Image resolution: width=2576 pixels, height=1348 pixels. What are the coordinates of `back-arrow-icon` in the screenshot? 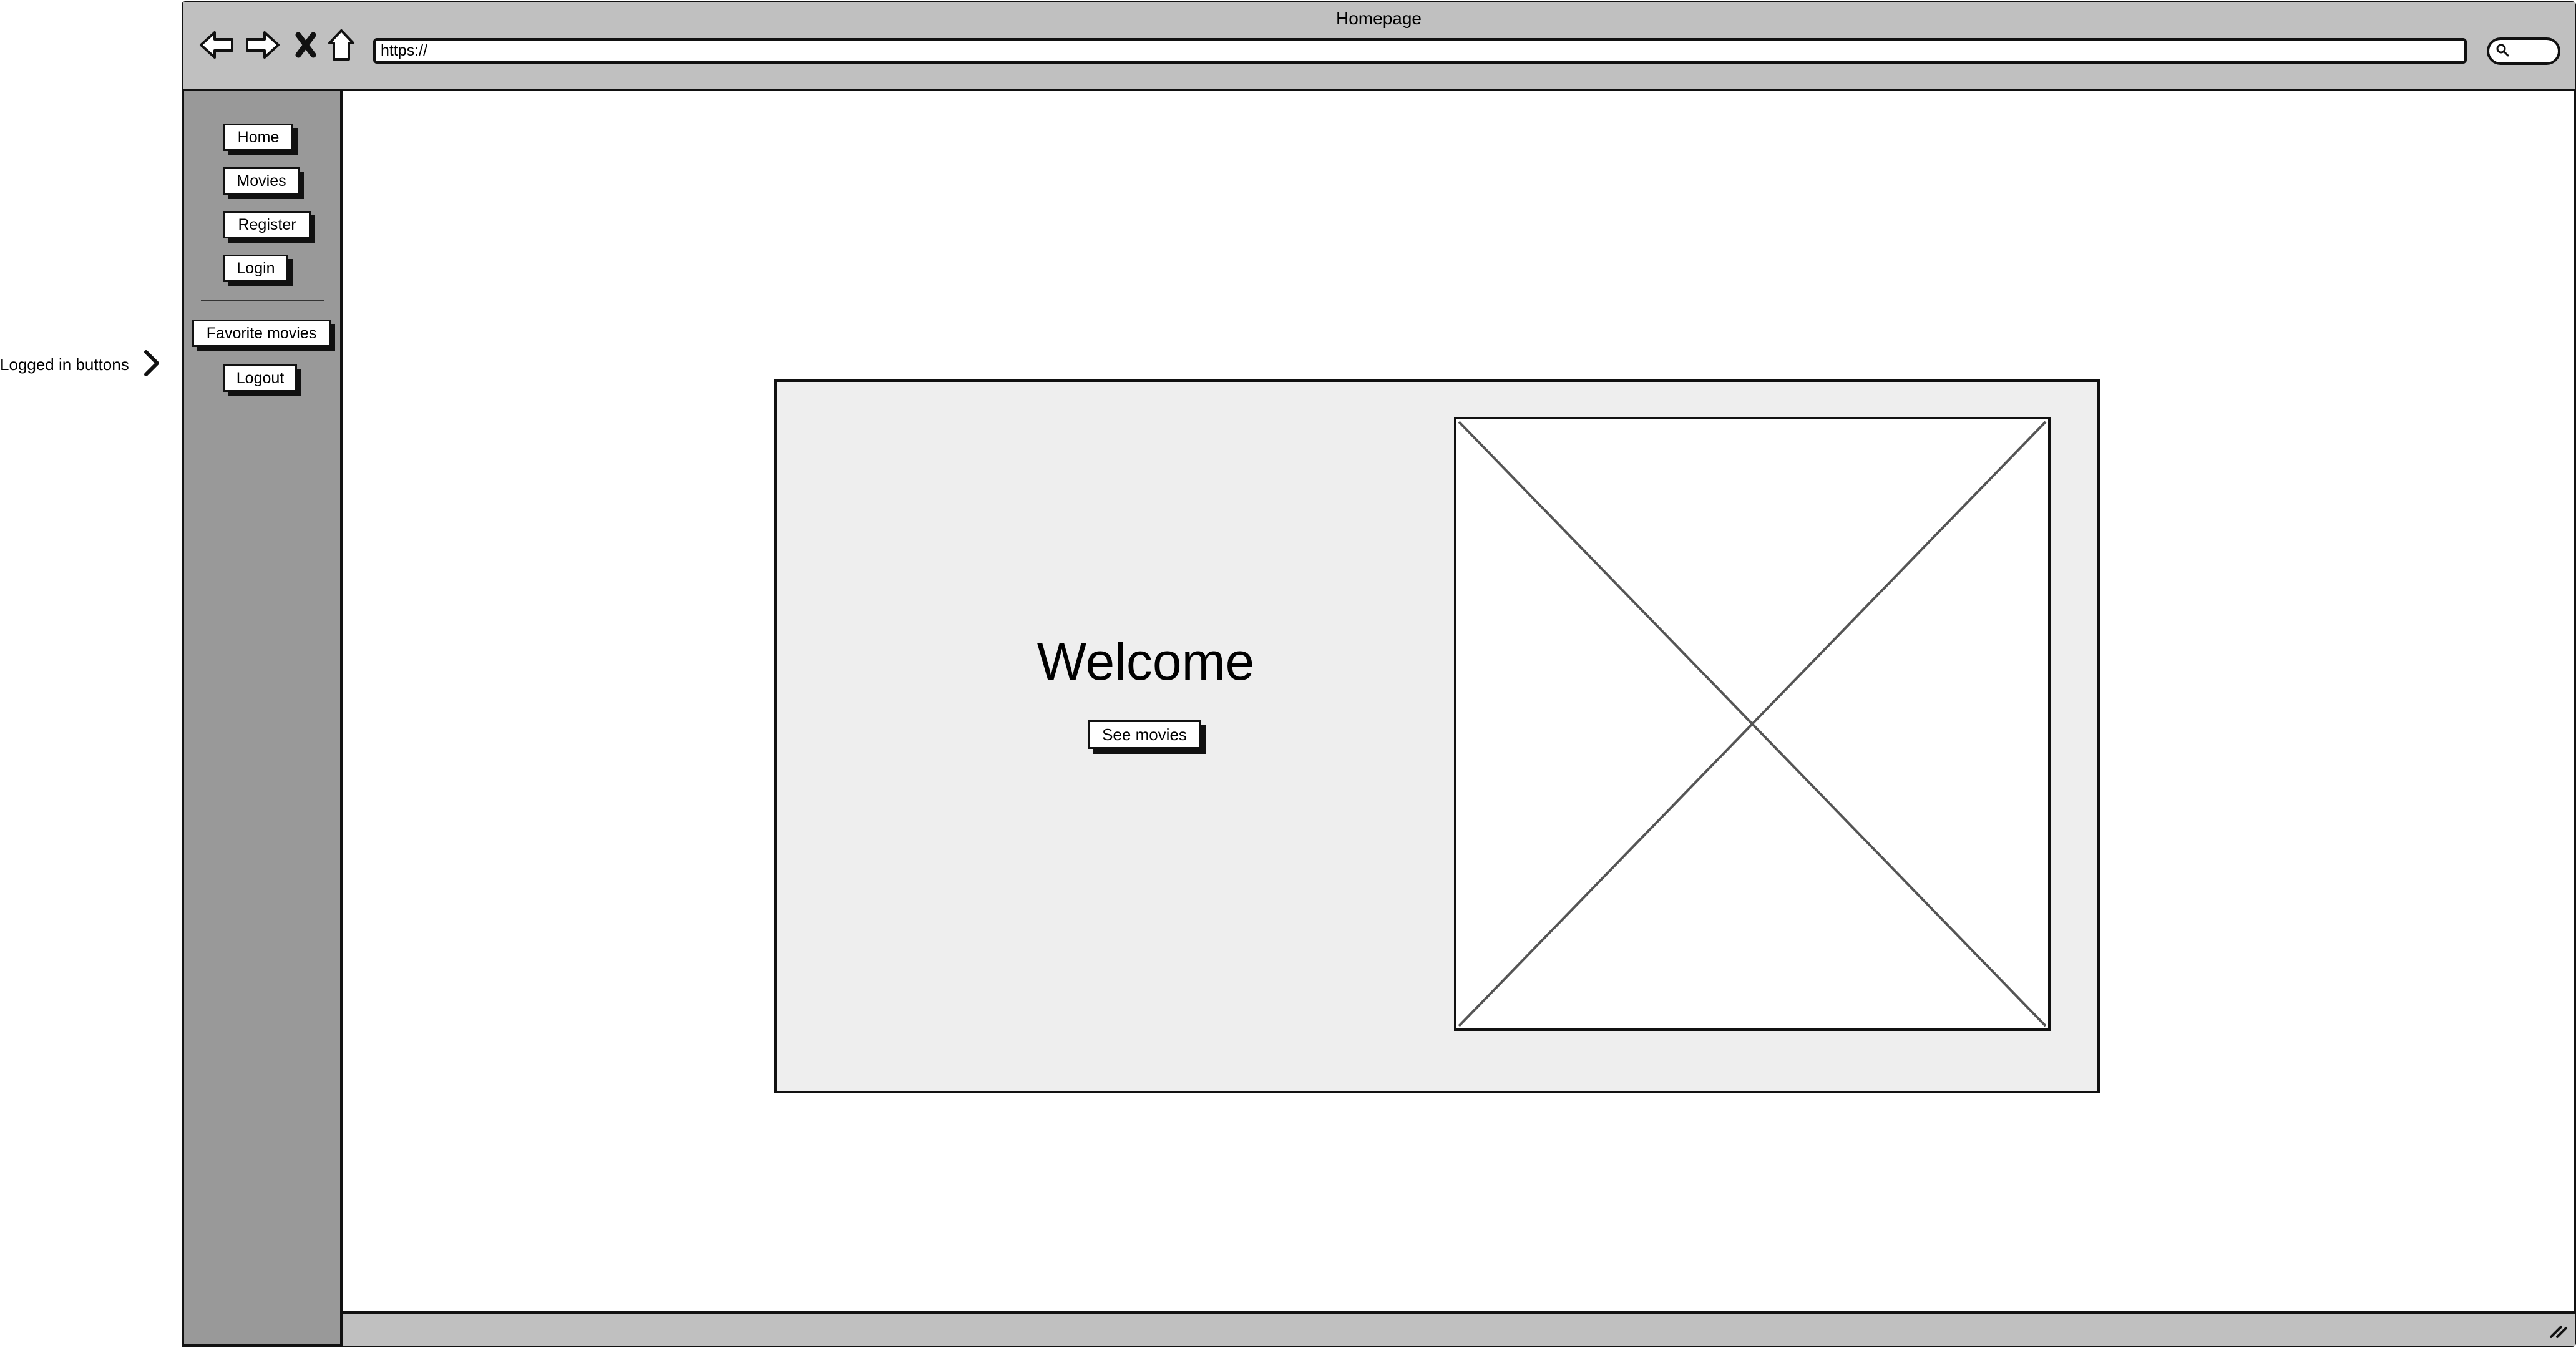 It's located at (216, 45).